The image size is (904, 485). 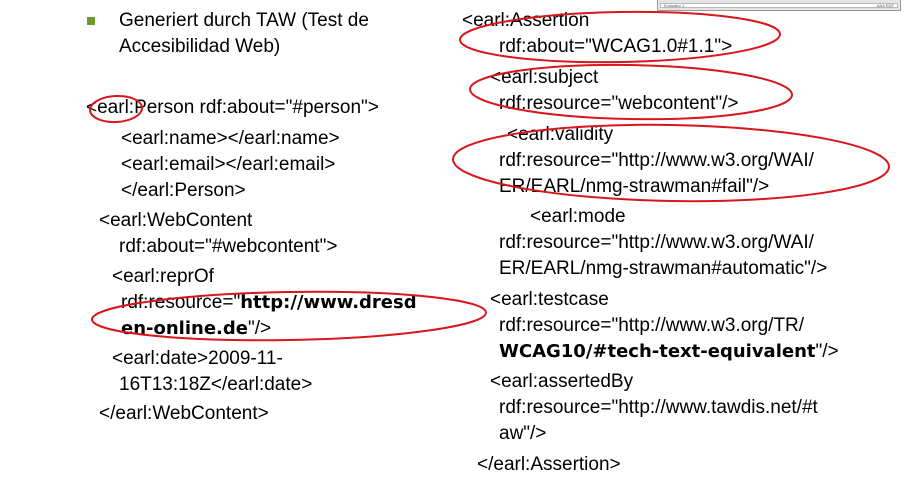 I want to click on annotation-ellipse-earl-prefix, so click(x=116, y=109).